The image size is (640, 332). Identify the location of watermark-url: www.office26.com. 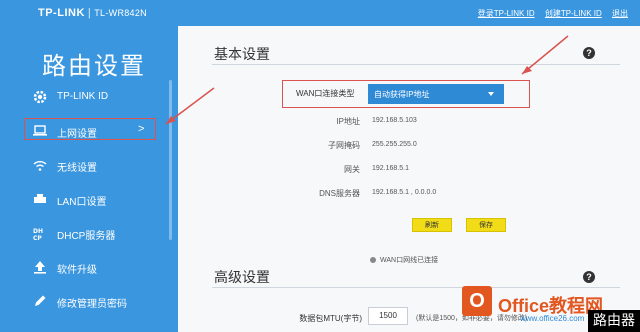
(552, 318).